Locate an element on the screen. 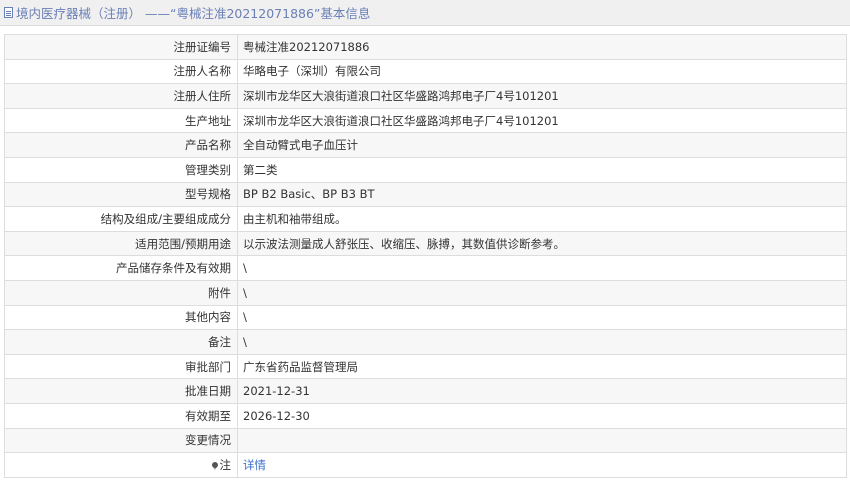 The height and width of the screenshot is (480, 850). row-value is located at coordinates (542, 440).